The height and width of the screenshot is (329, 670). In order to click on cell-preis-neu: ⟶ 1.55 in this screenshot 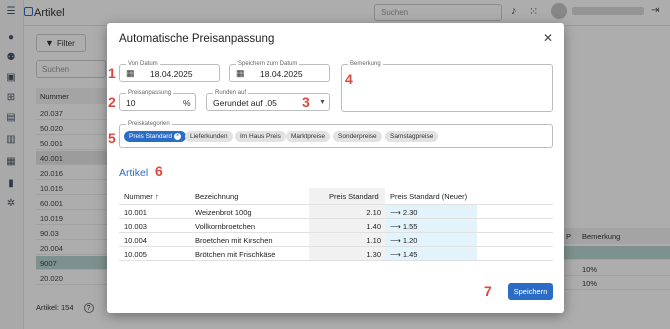, I will do `click(404, 226)`.